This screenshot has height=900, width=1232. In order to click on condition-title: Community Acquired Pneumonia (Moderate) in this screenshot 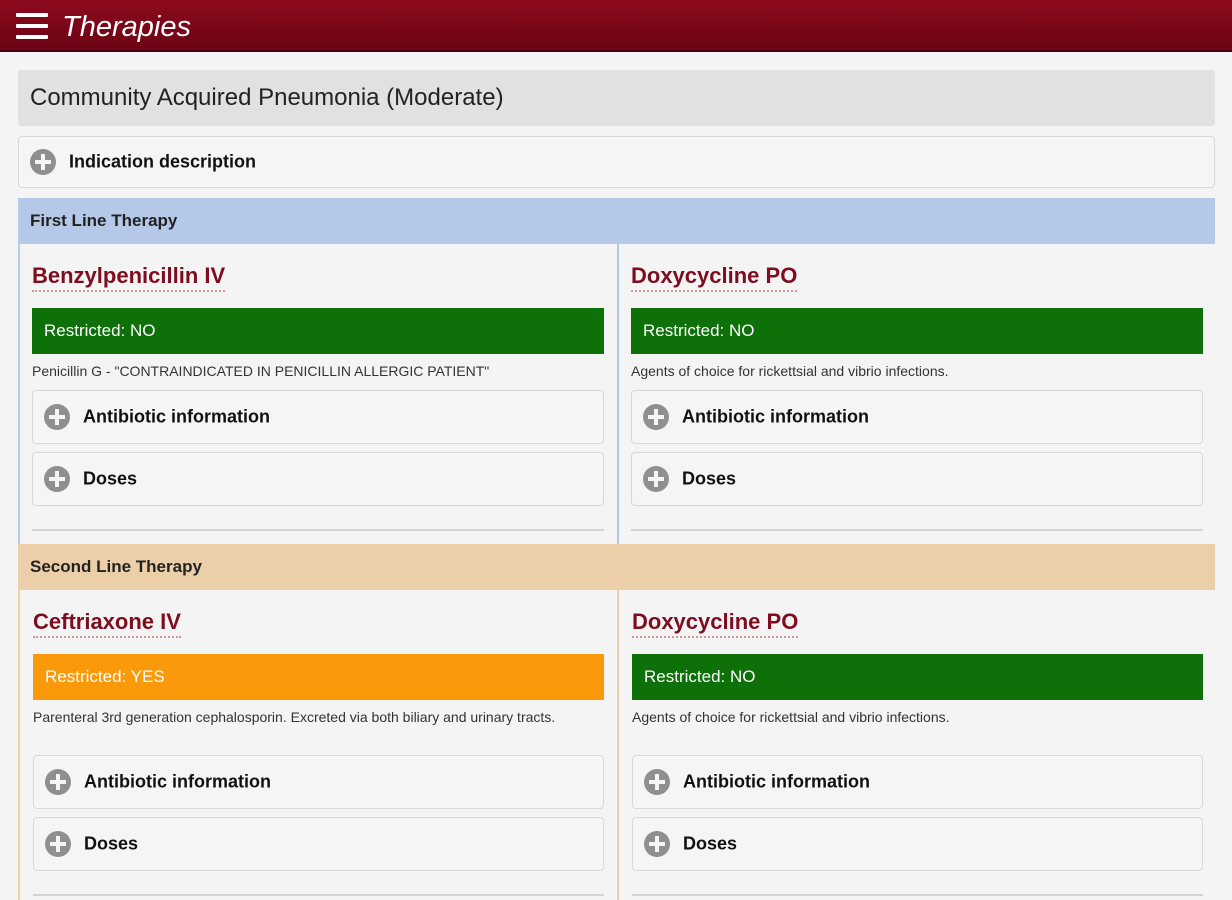, I will do `click(616, 98)`.